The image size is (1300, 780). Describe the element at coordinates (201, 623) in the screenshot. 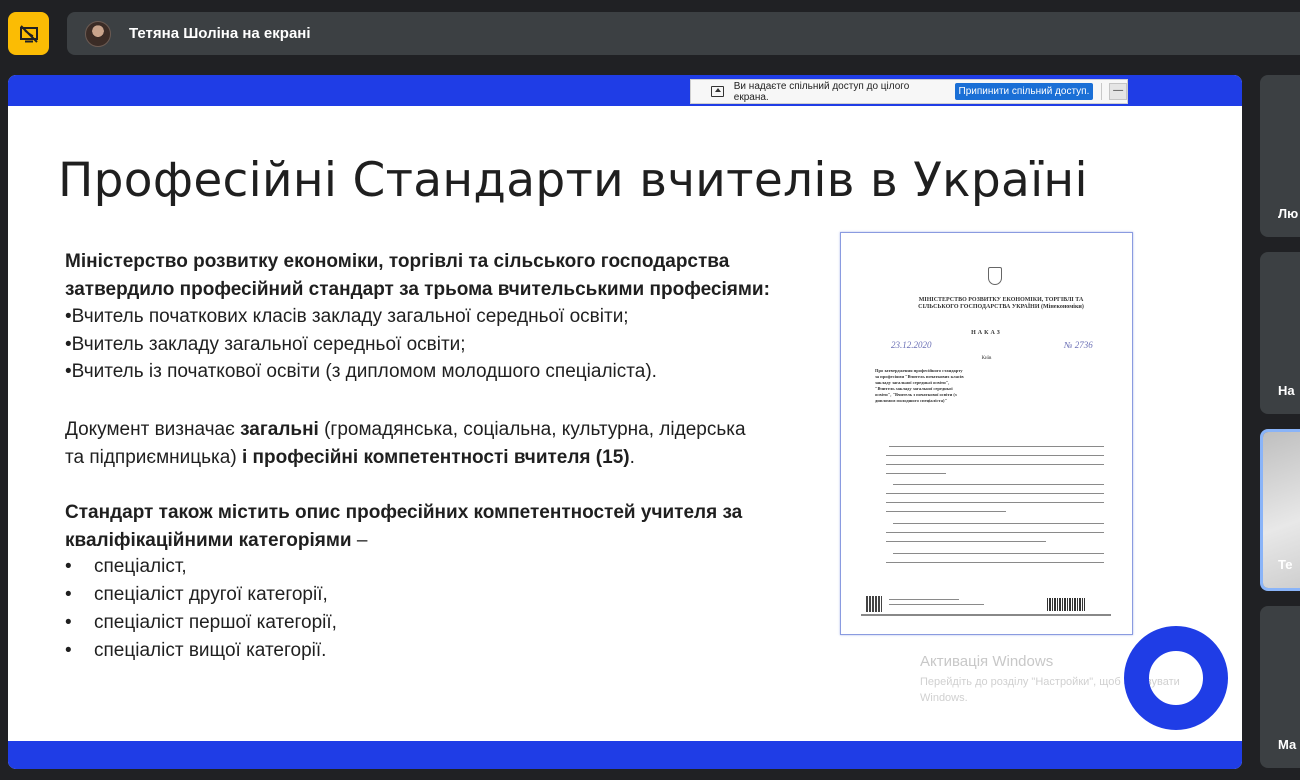

I see `list-item: • спеціаліст першої категорії,` at that location.